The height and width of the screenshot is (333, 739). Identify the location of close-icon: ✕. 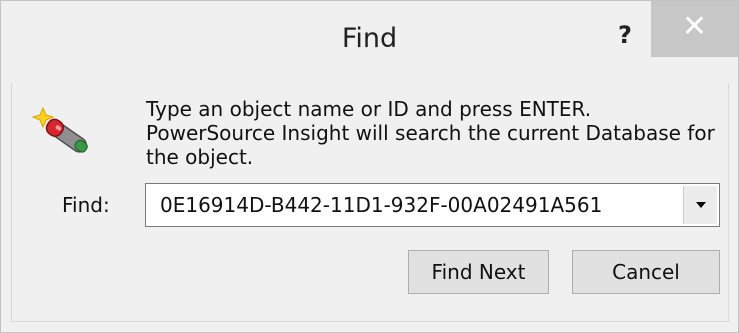
(694, 26).